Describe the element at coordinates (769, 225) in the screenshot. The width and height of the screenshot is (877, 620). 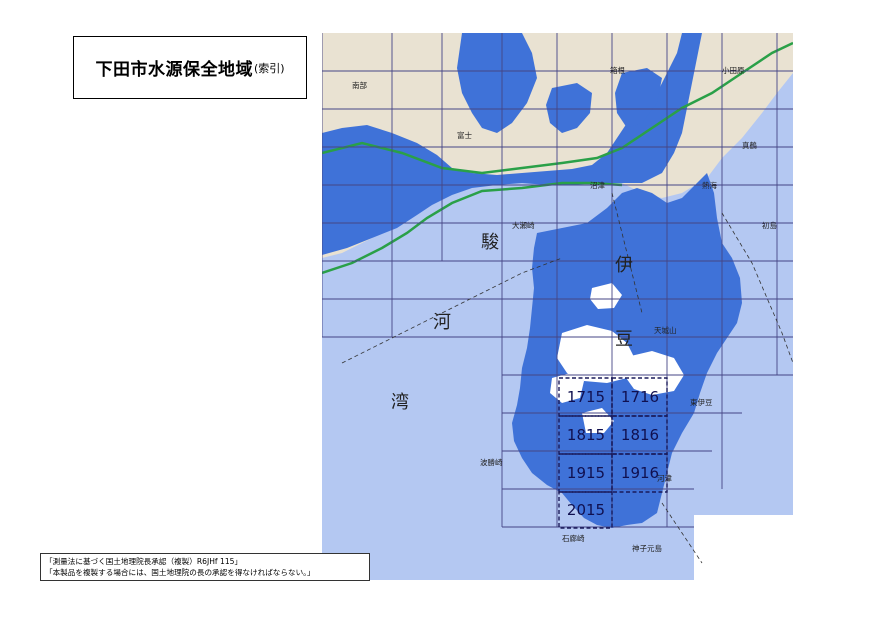
I see `label-hatsushima: 初島` at that location.